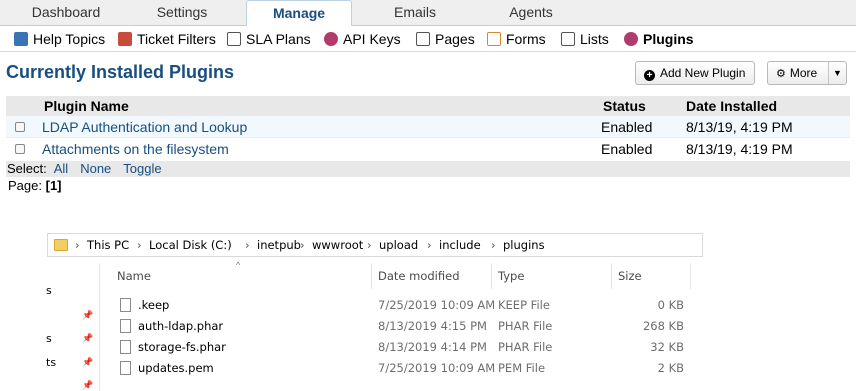 The height and width of the screenshot is (391, 856). Describe the element at coordinates (428, 106) in the screenshot. I see `table-header: Plugin Name Status Date Installed` at that location.